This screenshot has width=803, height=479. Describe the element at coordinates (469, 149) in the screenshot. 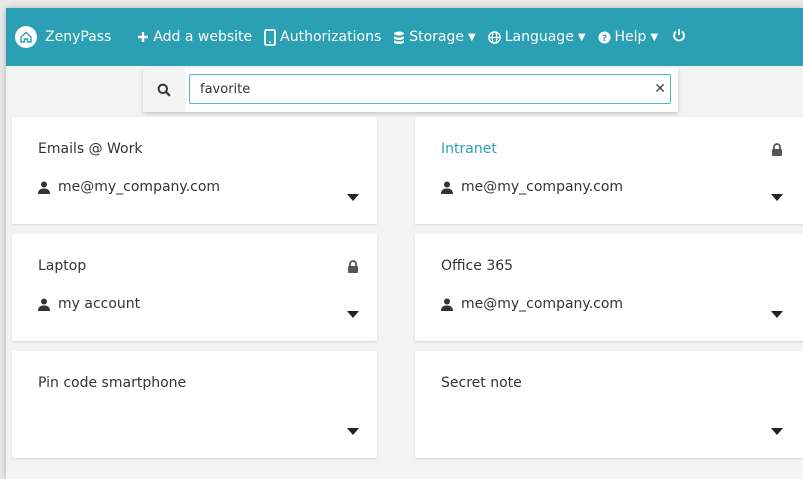

I see `card-title: Intranet` at that location.